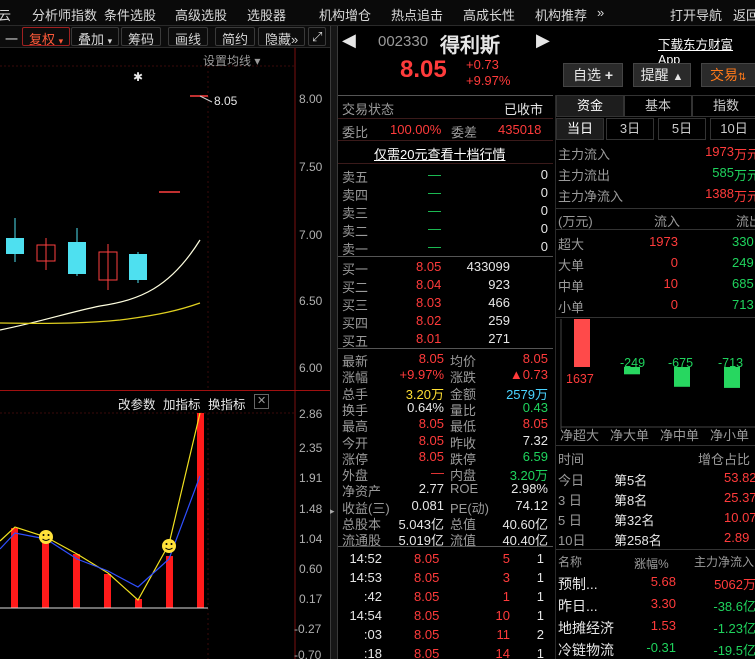 This screenshot has width=755, height=659. I want to click on rank-pct: 25.37, so click(739, 497).